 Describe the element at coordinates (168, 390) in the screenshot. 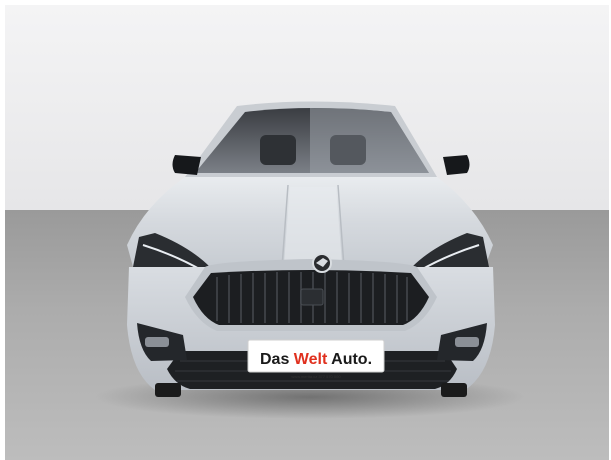

I see `left-tire` at that location.